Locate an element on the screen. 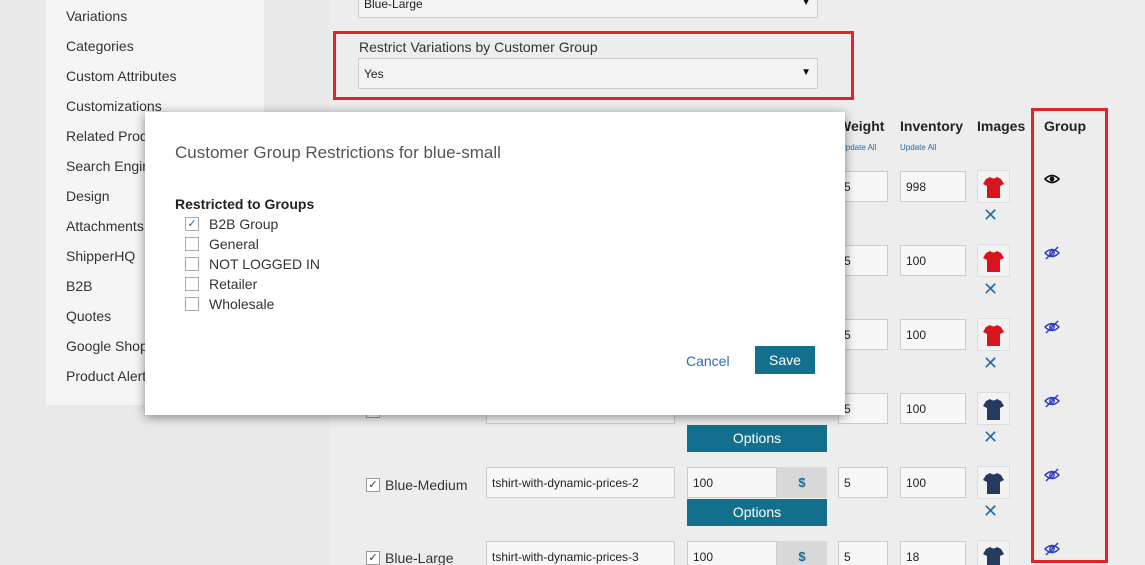 The image size is (1145, 565). sidebar-item-attachments: Attachments is located at coordinates (105, 226).